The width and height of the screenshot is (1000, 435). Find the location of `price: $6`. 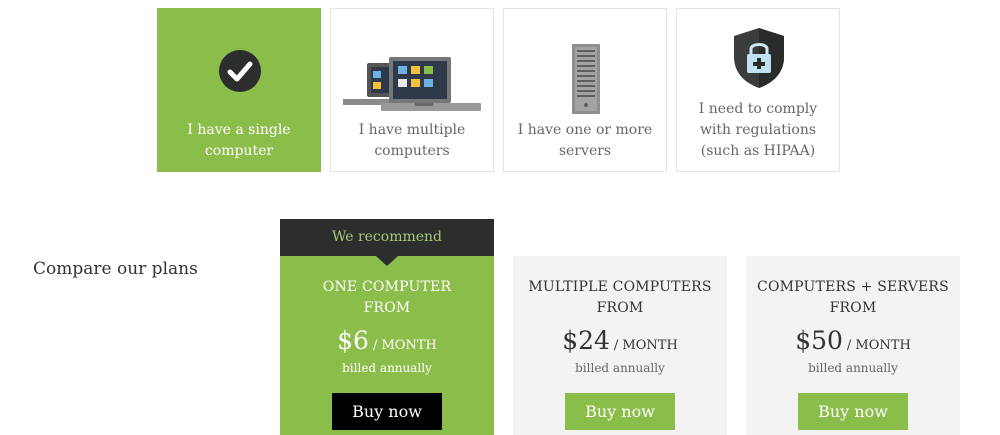

price: $6 is located at coordinates (353, 340).